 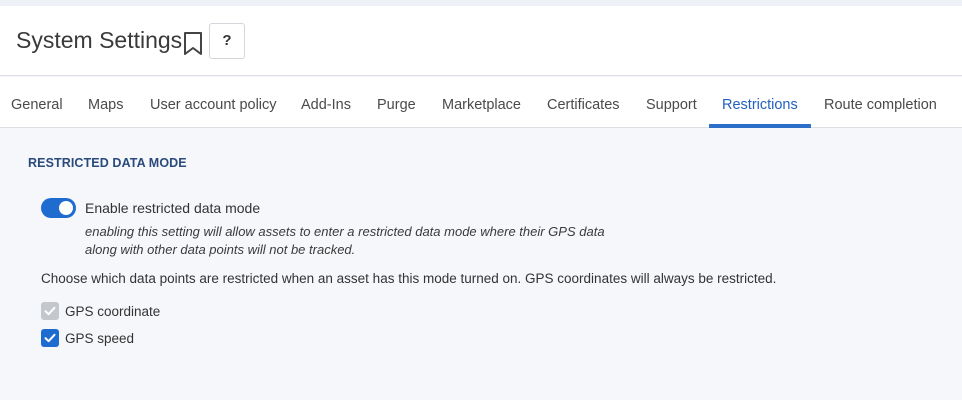 What do you see at coordinates (193, 44) in the screenshot?
I see `bookmark-icon` at bounding box center [193, 44].